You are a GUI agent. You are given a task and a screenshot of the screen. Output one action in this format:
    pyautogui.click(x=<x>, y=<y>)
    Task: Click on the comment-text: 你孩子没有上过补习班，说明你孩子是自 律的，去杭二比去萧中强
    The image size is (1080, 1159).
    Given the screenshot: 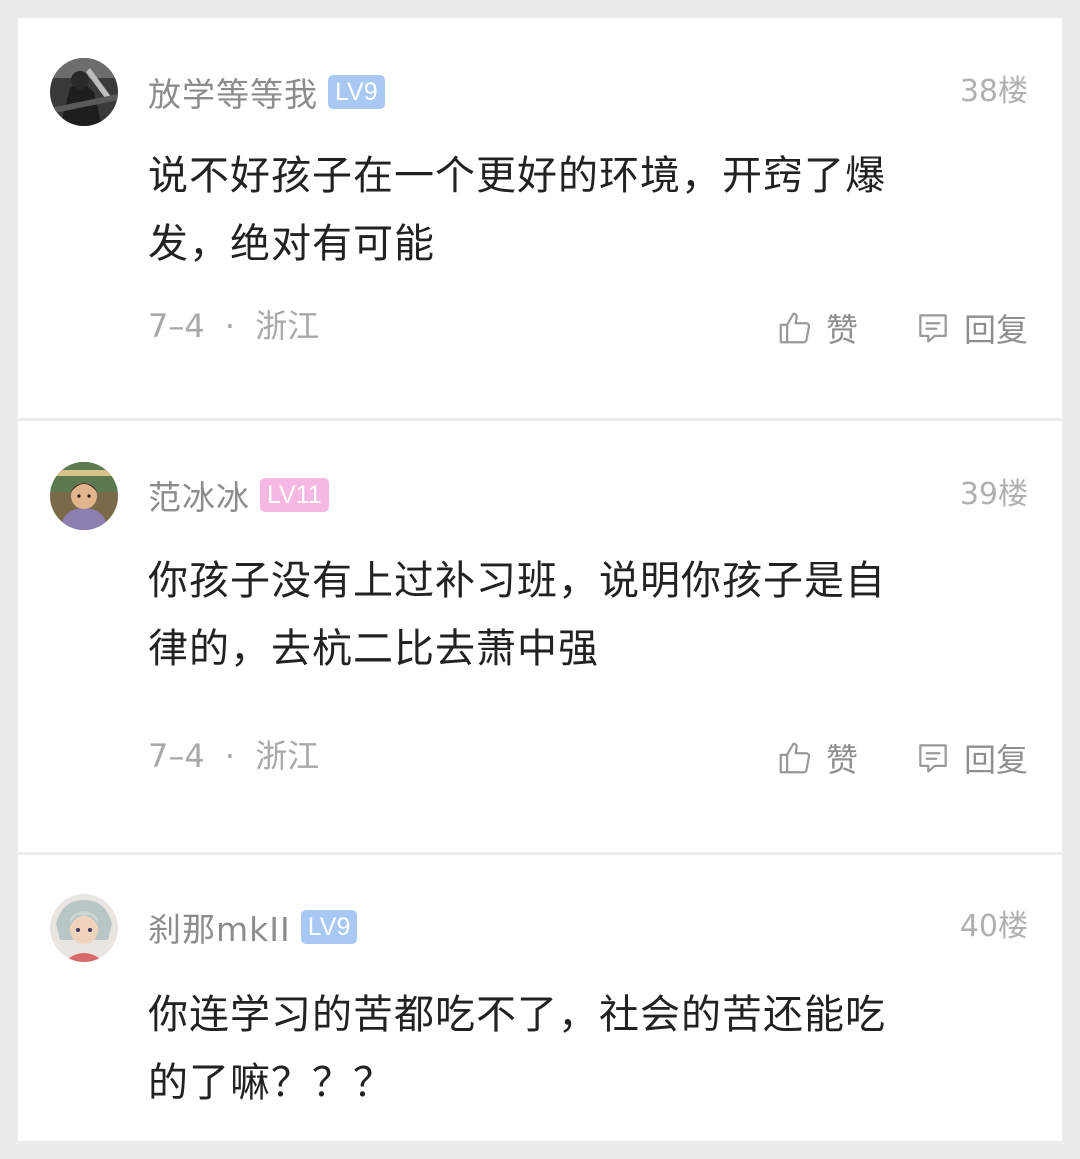 What is the action you would take?
    pyautogui.click(x=578, y=615)
    